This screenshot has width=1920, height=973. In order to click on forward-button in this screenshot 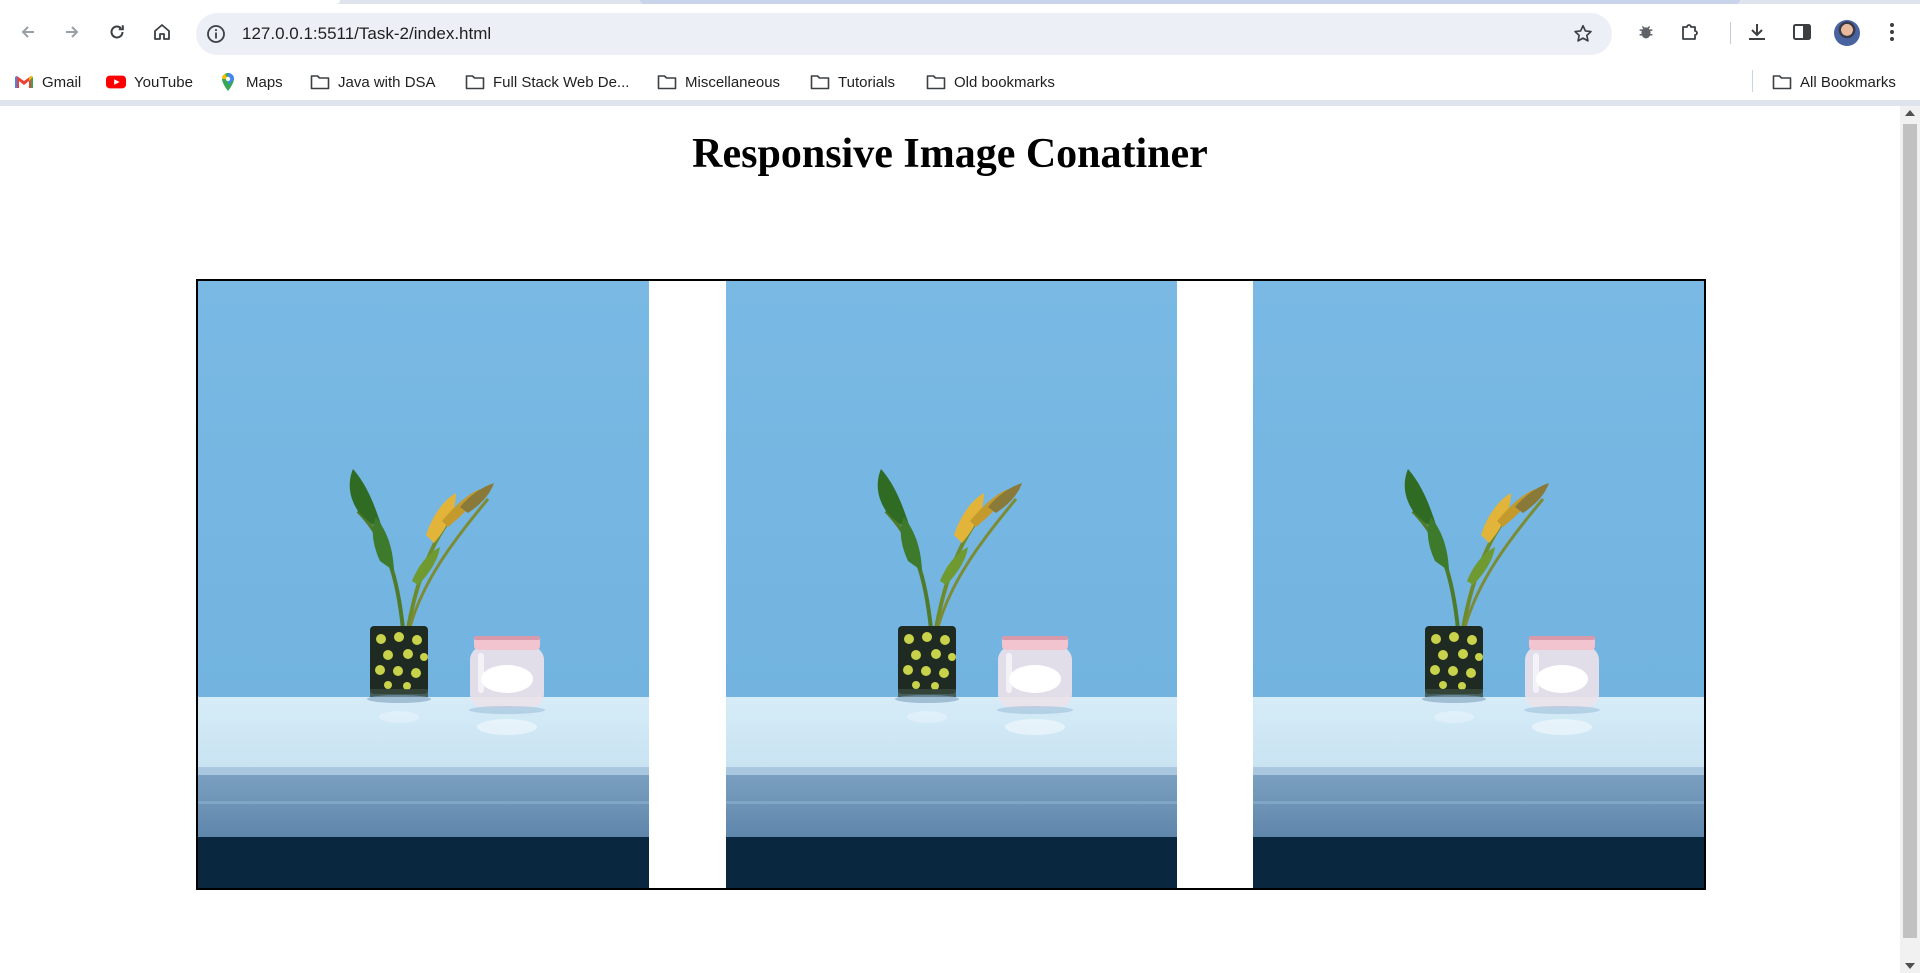, I will do `click(72, 32)`.